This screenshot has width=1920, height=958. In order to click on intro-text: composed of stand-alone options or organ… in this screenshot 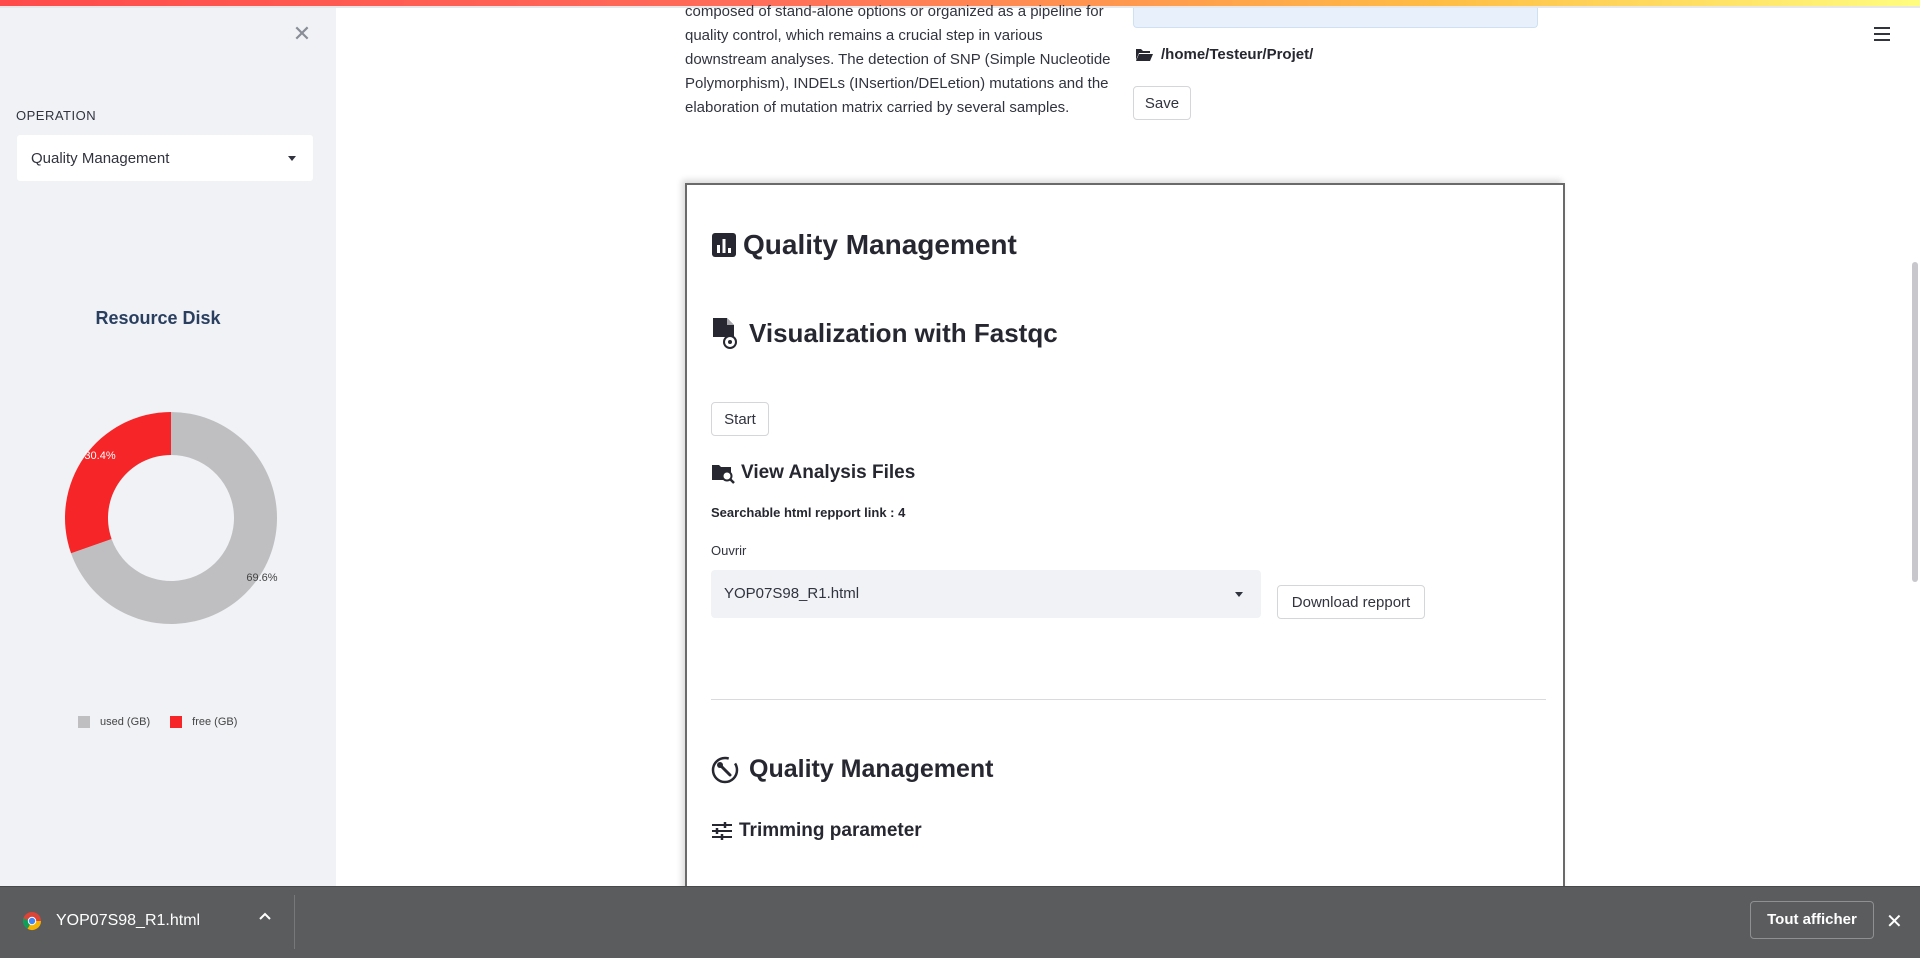, I will do `click(901, 60)`.